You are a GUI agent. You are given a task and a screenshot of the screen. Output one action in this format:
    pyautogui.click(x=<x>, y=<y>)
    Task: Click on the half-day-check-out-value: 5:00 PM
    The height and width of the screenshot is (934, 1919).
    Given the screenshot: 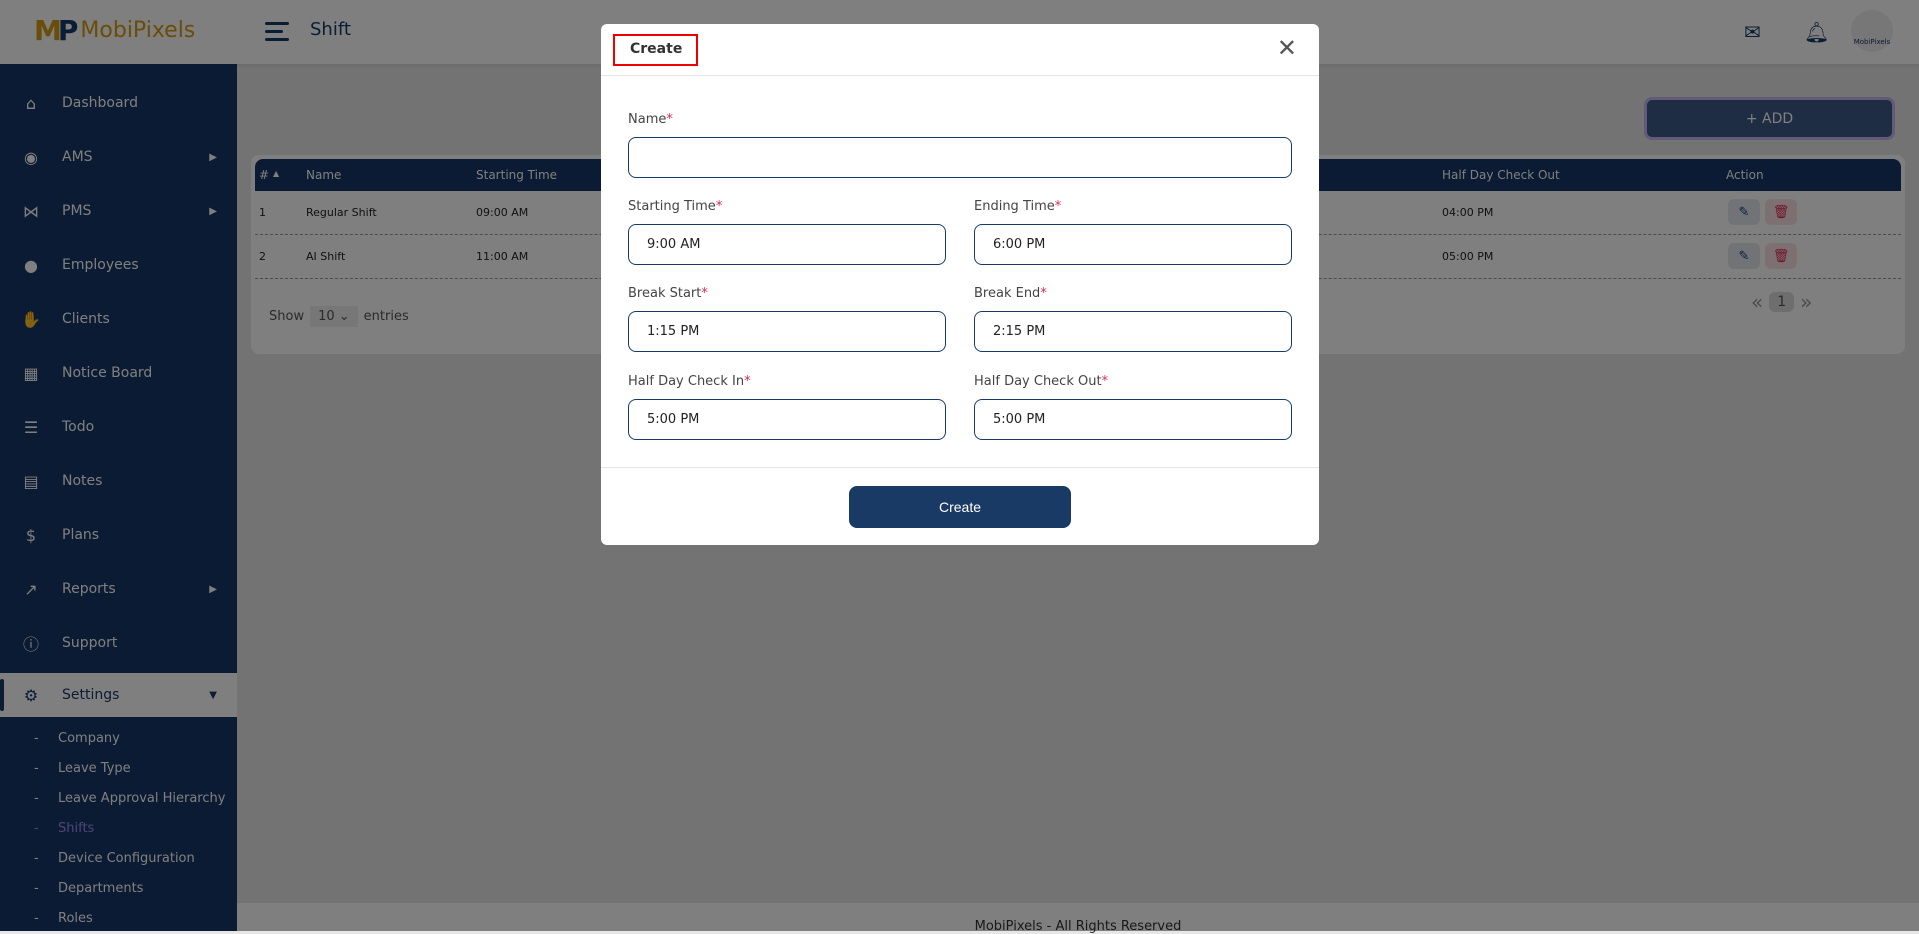 What is the action you would take?
    pyautogui.click(x=1019, y=419)
    